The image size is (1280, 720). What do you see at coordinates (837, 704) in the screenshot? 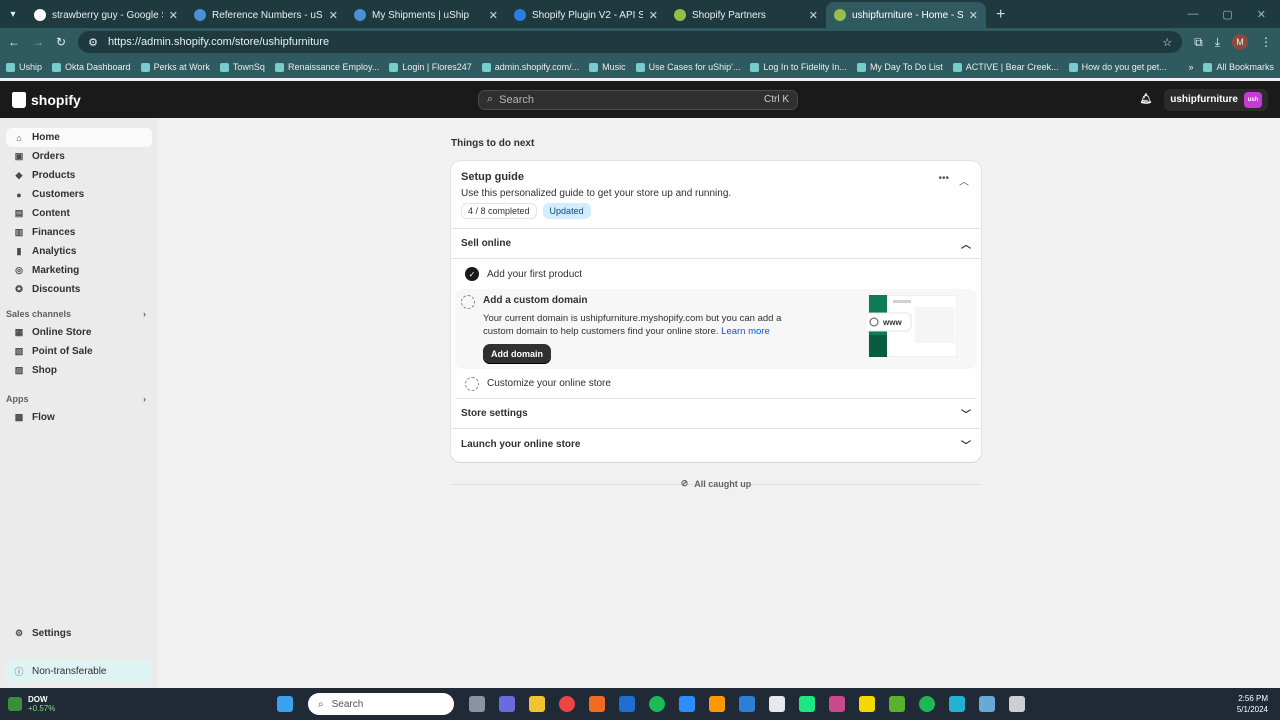
I see `slack-icon` at bounding box center [837, 704].